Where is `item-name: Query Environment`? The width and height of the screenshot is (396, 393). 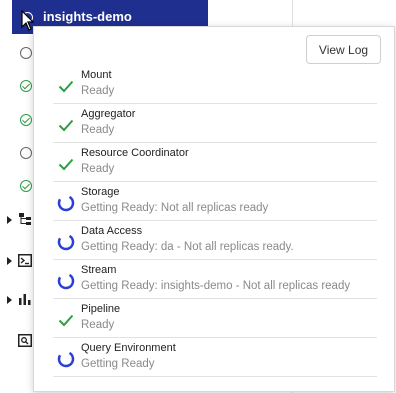
item-name: Query Environment is located at coordinates (128, 348).